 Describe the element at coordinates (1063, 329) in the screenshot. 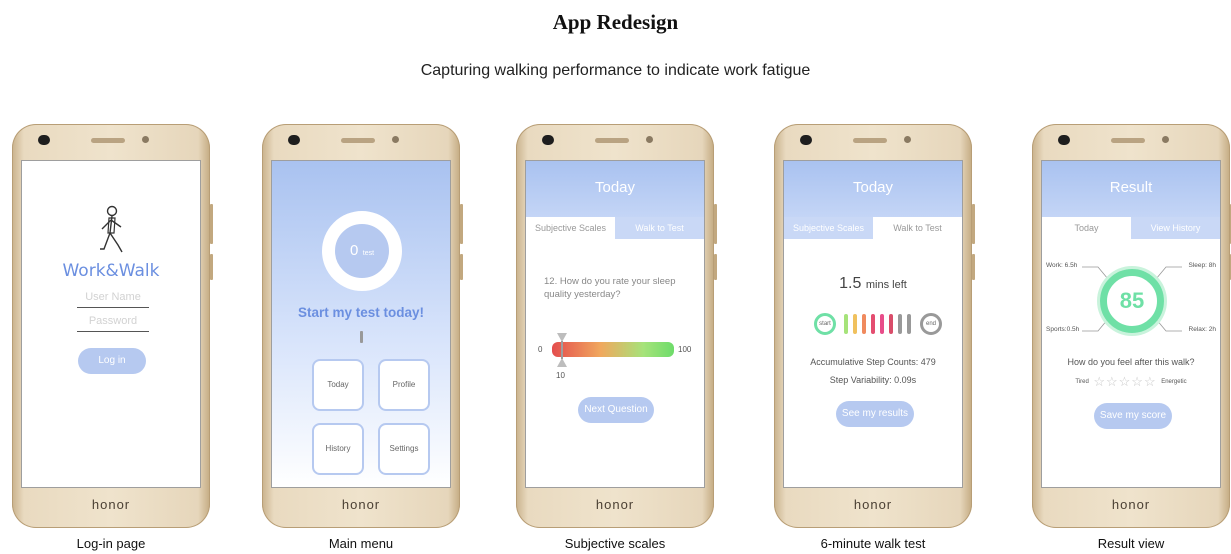

I see `sports-hours: Sports:0.5h` at that location.